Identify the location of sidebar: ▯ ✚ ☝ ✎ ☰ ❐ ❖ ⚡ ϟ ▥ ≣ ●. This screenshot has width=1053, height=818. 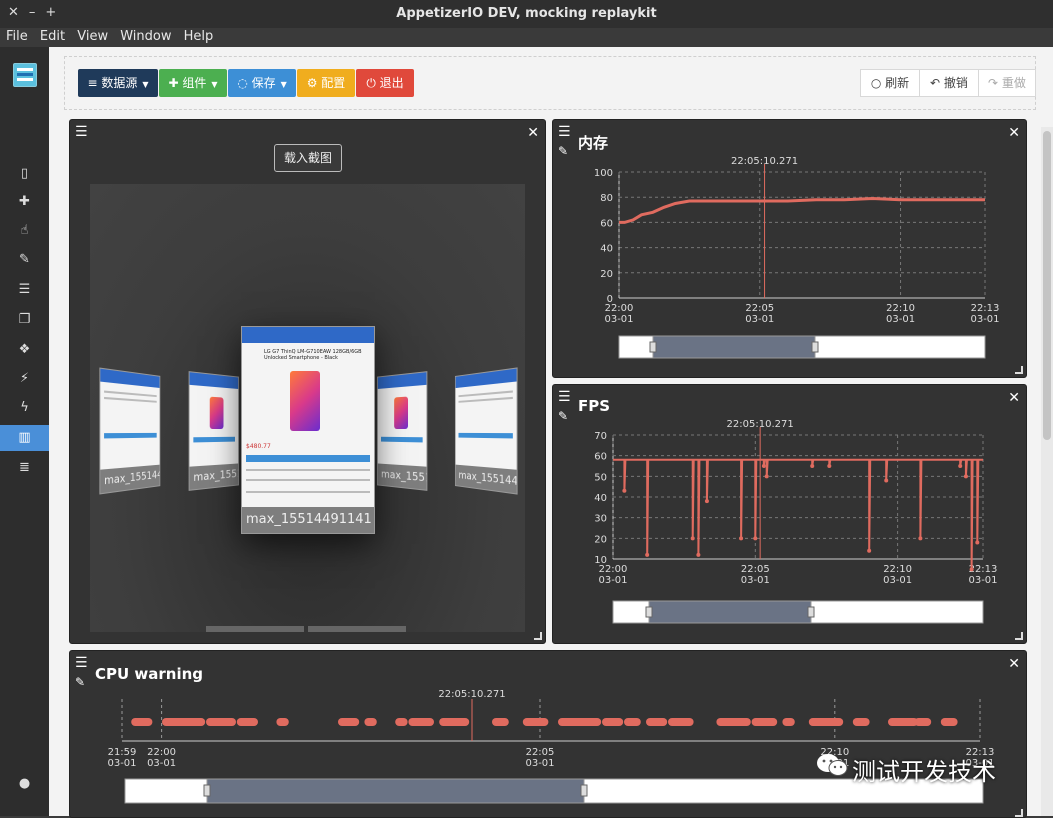
(24, 431).